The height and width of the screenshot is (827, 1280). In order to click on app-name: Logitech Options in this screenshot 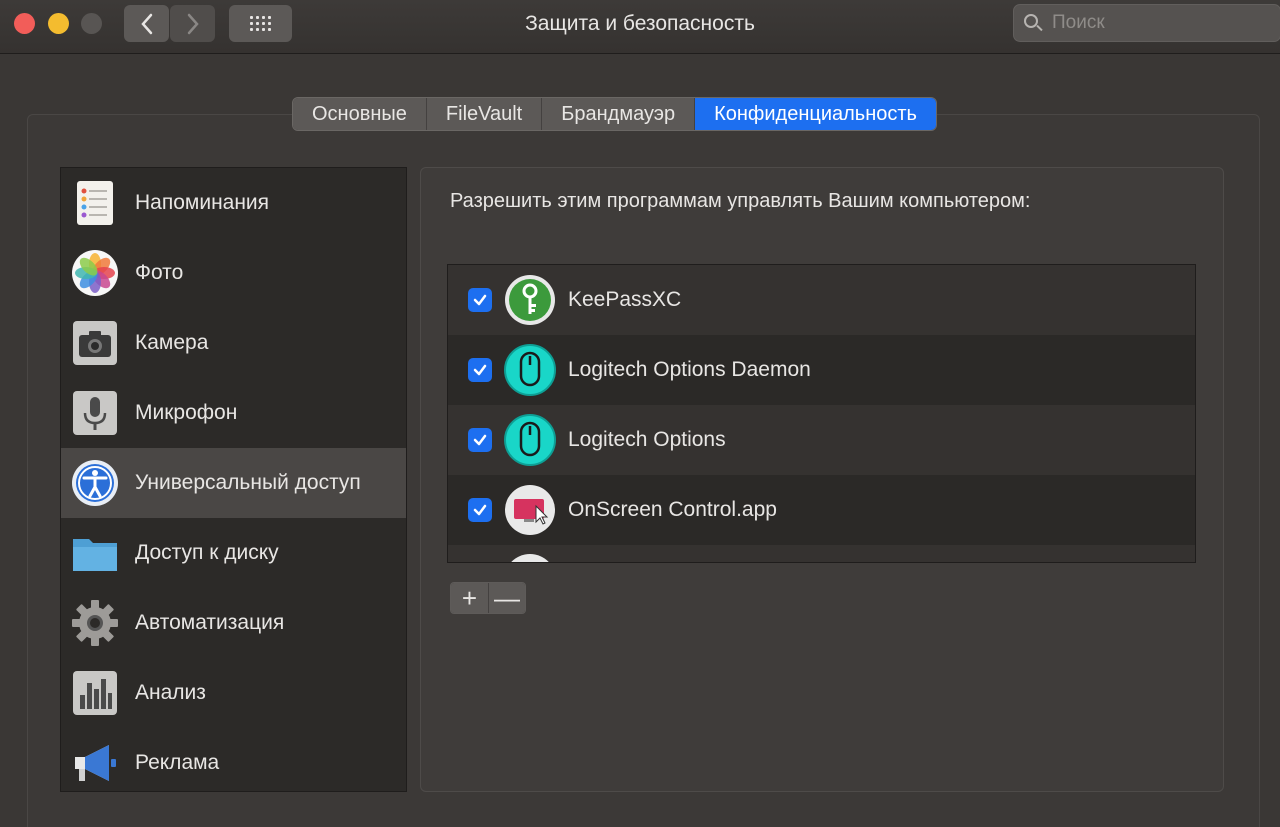, I will do `click(647, 439)`.